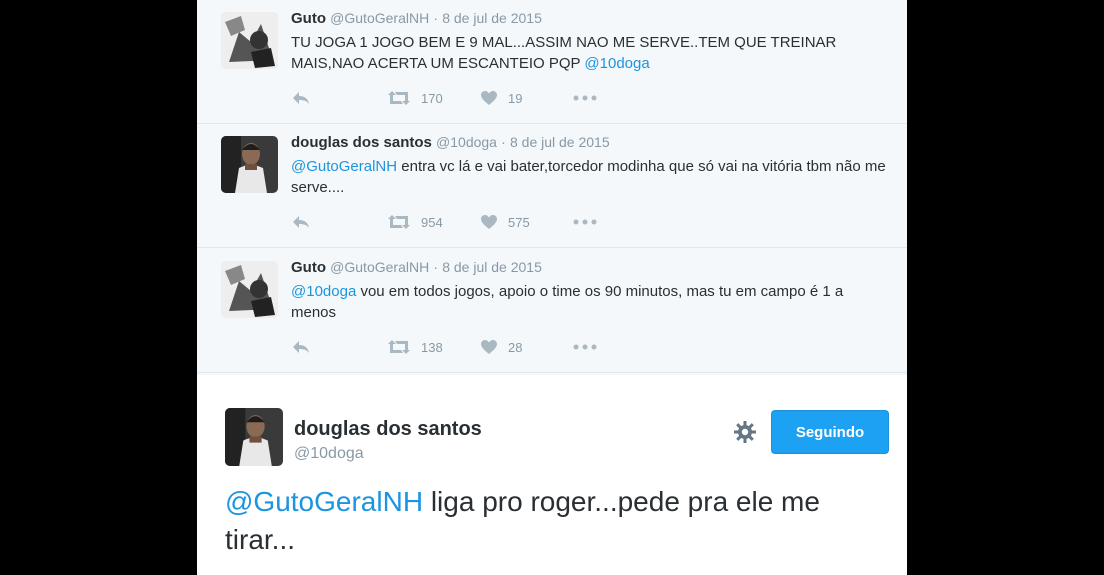 The image size is (1104, 575). I want to click on retweet-button: 170, so click(415, 98).